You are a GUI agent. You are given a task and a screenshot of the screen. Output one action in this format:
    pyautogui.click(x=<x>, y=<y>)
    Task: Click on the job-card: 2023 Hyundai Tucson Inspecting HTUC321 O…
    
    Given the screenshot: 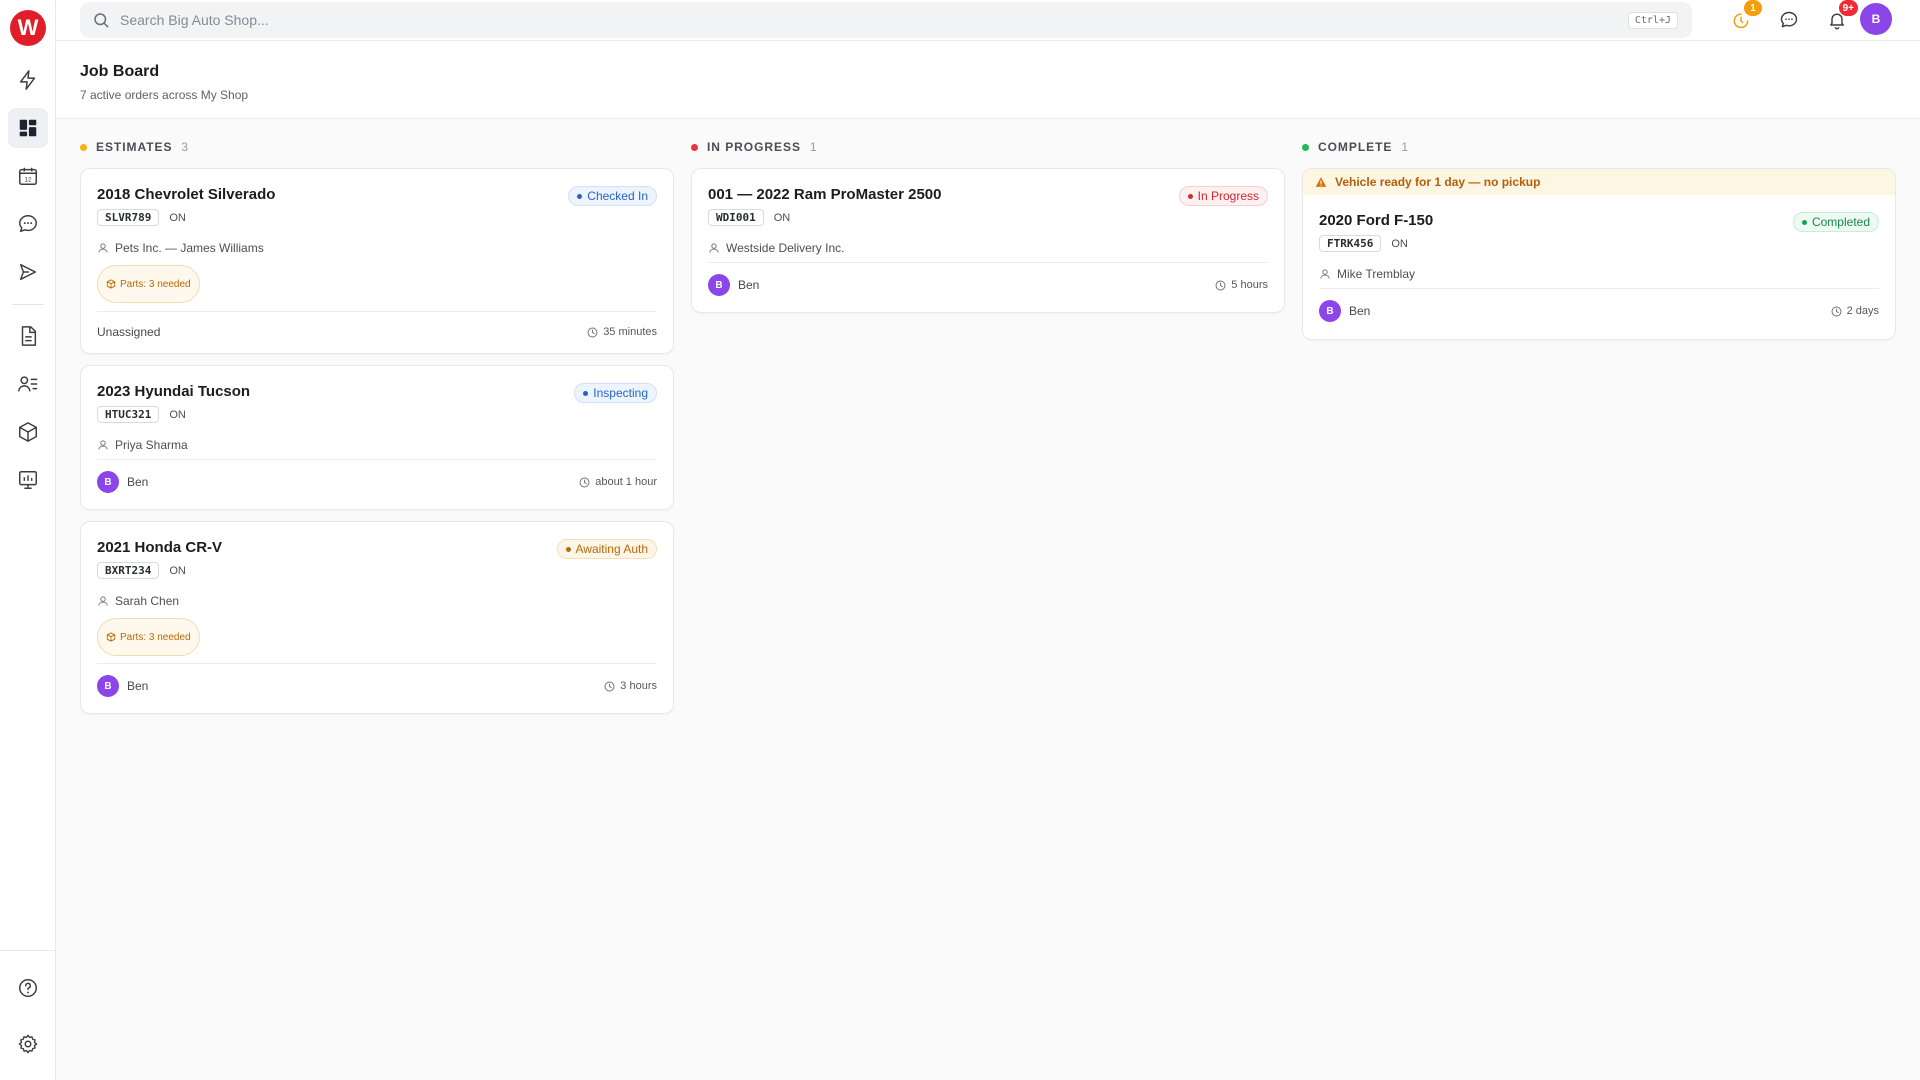 What is the action you would take?
    pyautogui.click(x=377, y=437)
    